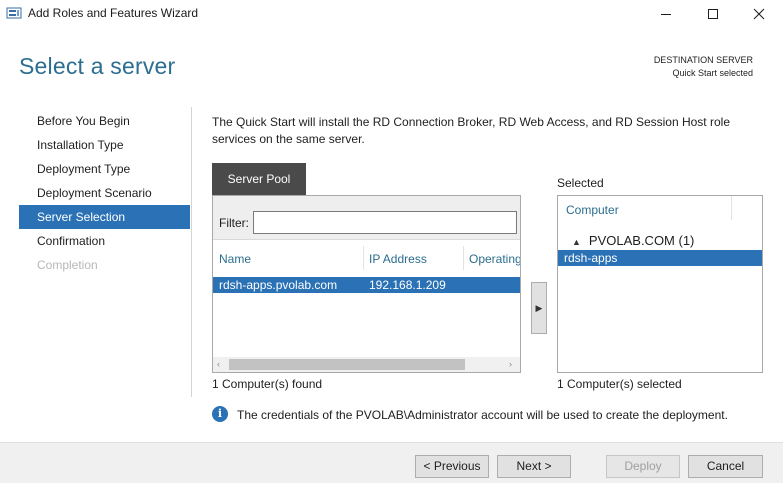 The height and width of the screenshot is (483, 783). What do you see at coordinates (592, 210) in the screenshot?
I see `column-header-computer: Computer` at bounding box center [592, 210].